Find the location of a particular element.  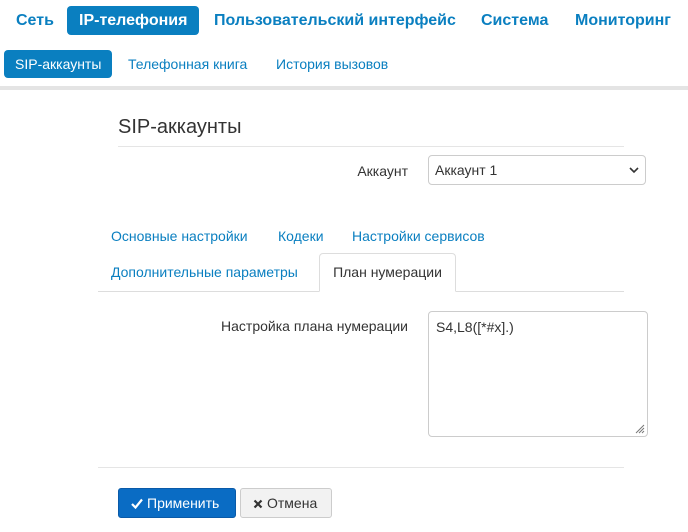

page-title: SIP-аккаунты is located at coordinates (180, 127).